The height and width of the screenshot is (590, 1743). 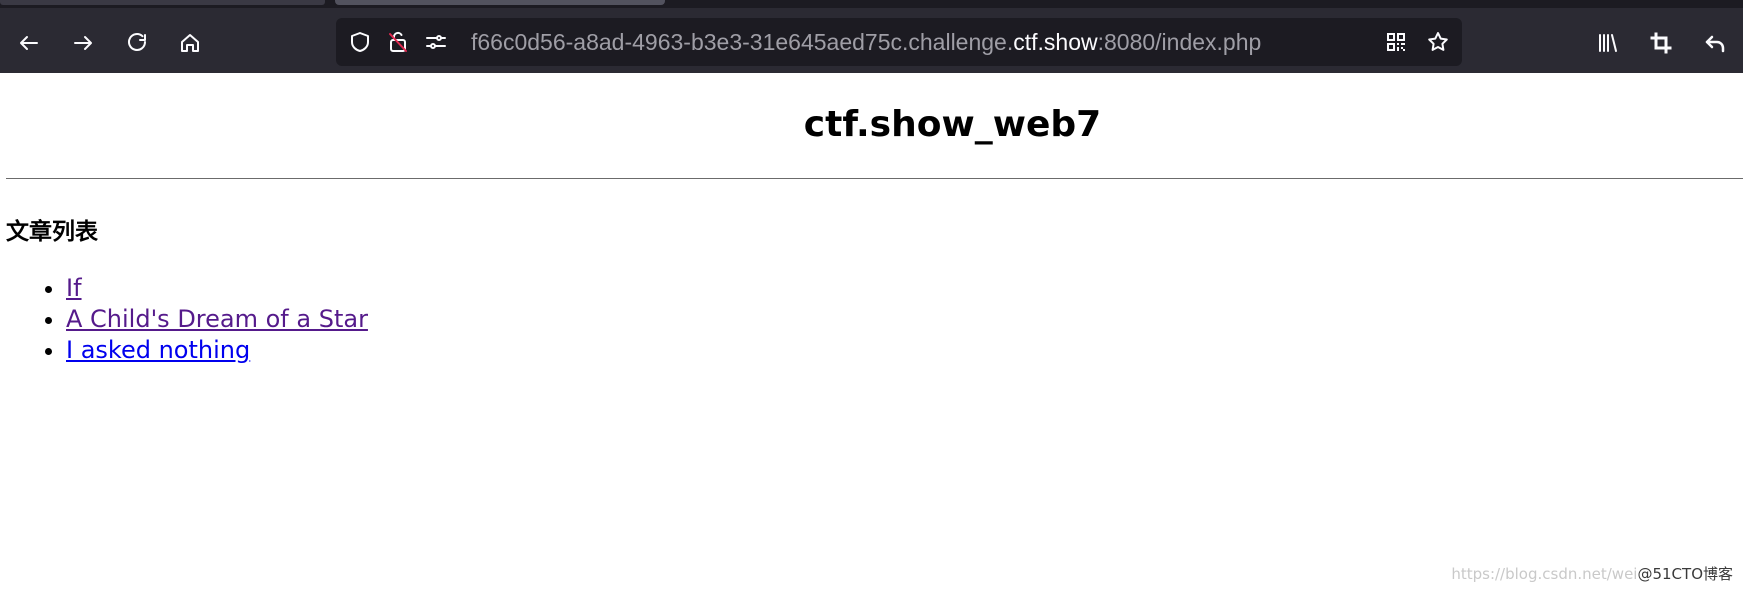 I want to click on back-icon, so click(x=29, y=43).